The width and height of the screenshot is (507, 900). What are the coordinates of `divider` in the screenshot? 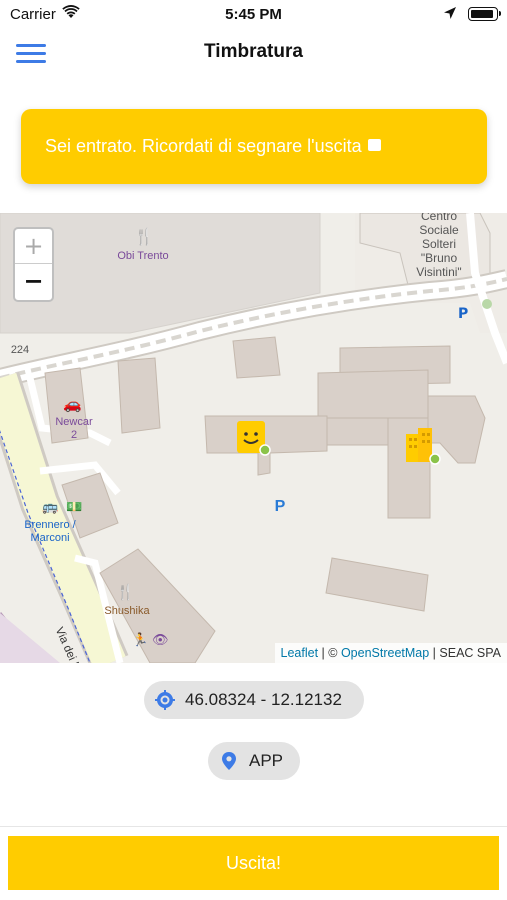 It's located at (253, 826).